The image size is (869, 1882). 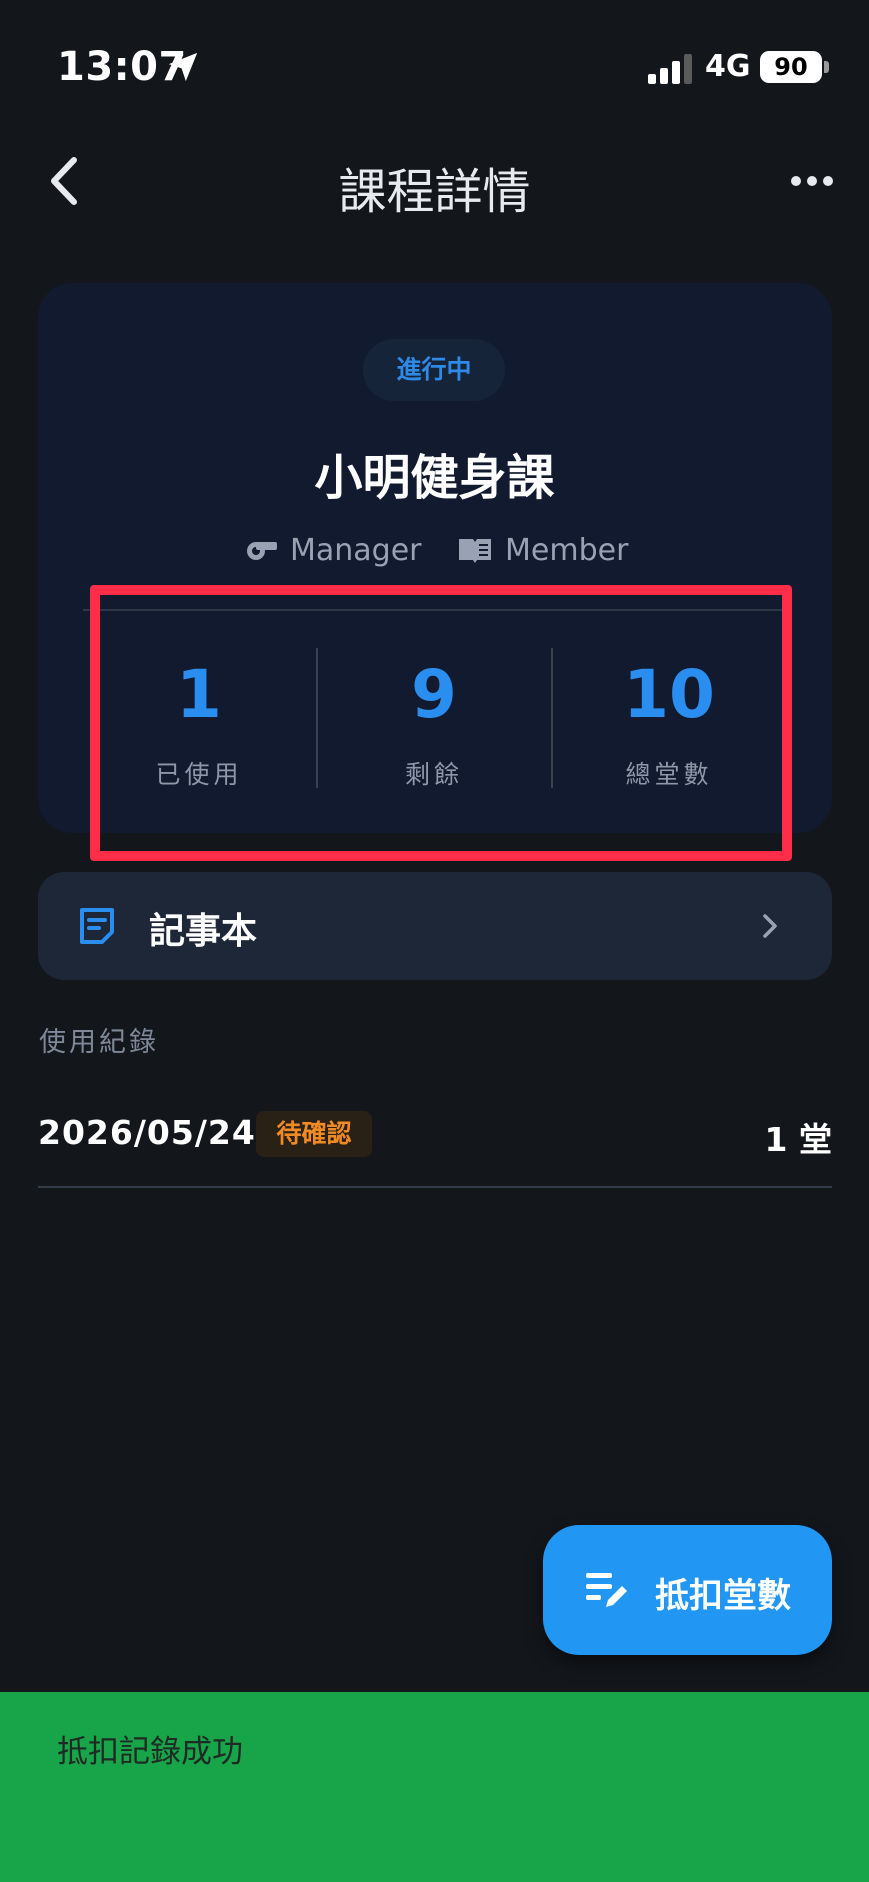 I want to click on notebook-button: 記事本, so click(x=435, y=926).